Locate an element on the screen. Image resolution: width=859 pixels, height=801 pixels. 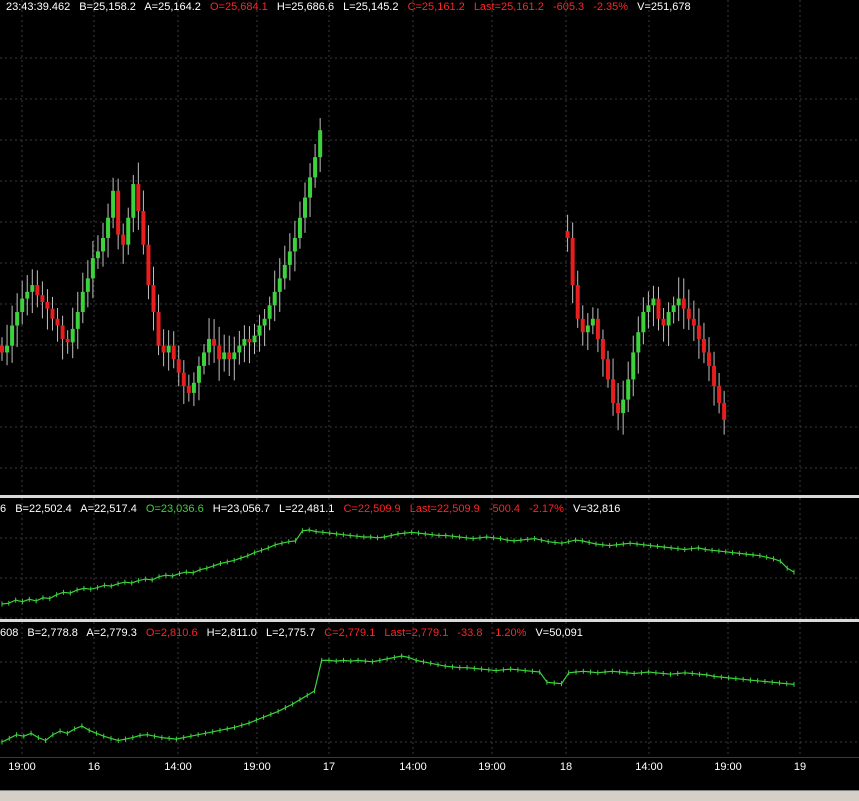
time-axis-tick: 19 is located at coordinates (800, 767).